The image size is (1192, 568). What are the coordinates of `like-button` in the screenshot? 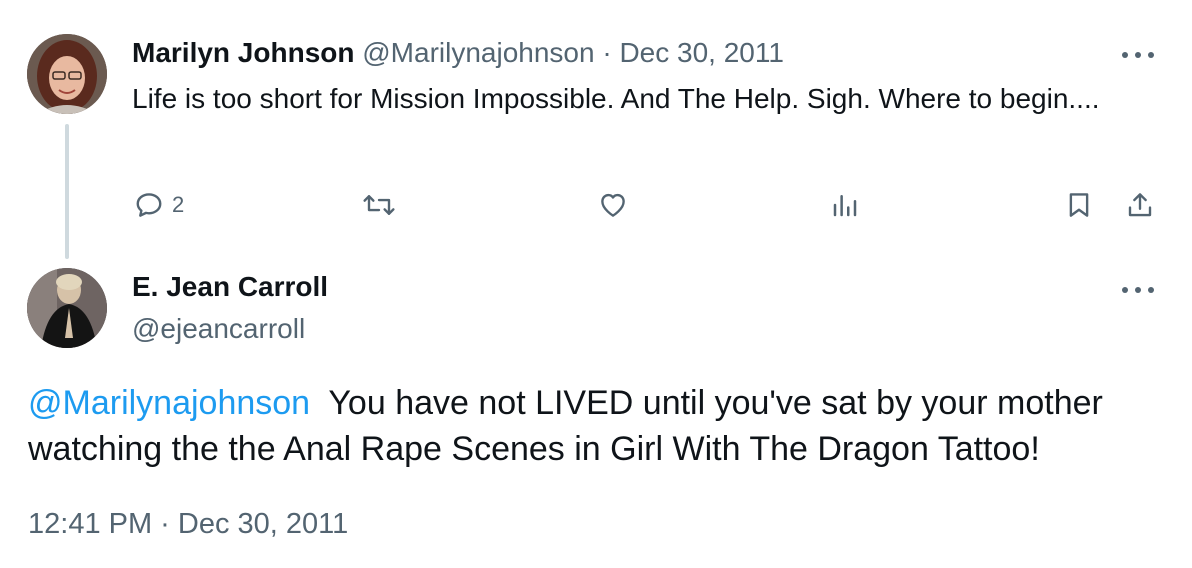 It's located at (613, 205).